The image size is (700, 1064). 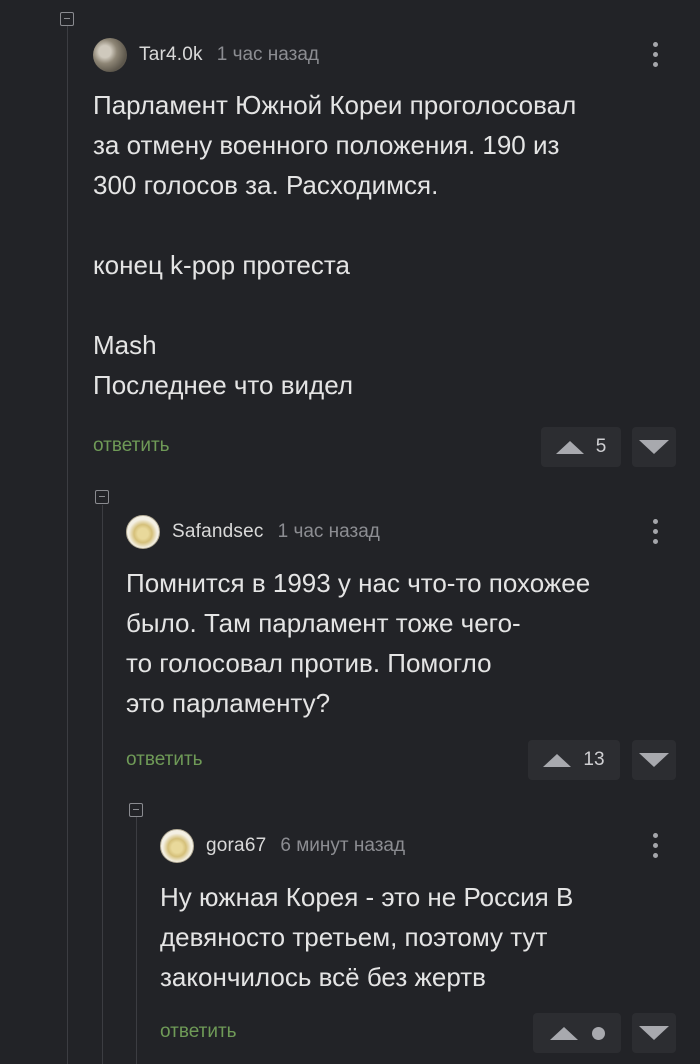 What do you see at coordinates (594, 759) in the screenshot?
I see `vote-count: 13` at bounding box center [594, 759].